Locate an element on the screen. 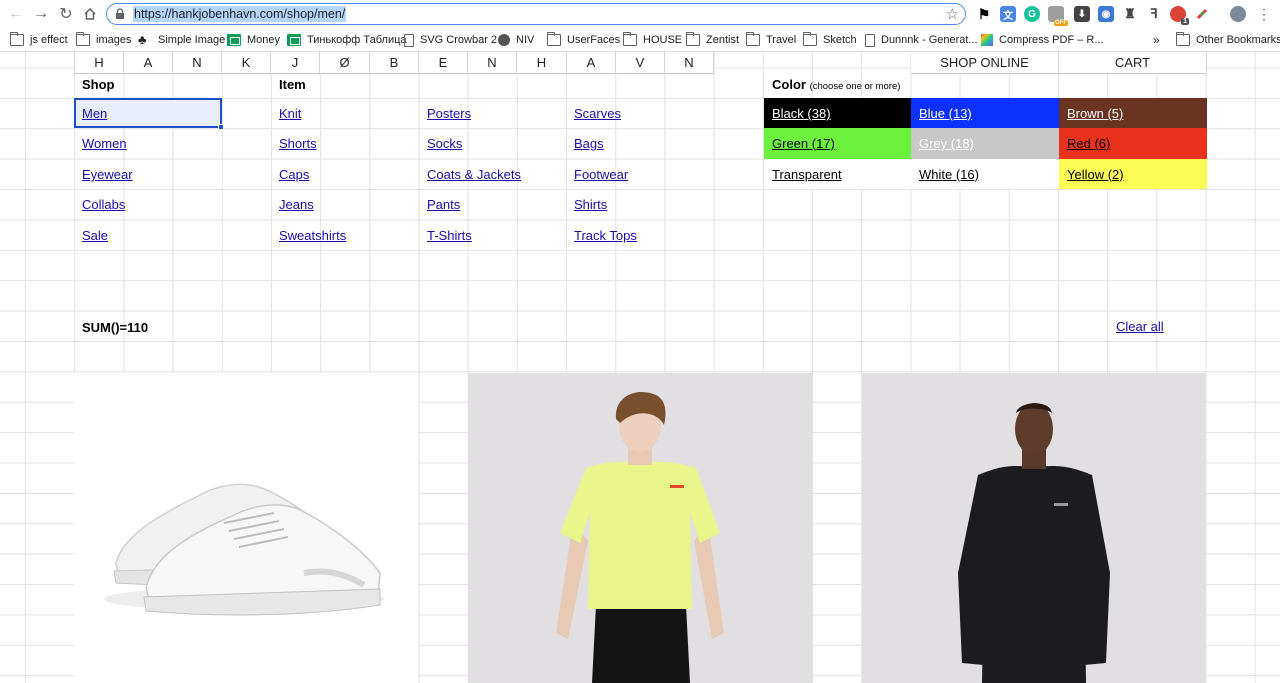  flag-extension-icon: ⚑ is located at coordinates (984, 14).